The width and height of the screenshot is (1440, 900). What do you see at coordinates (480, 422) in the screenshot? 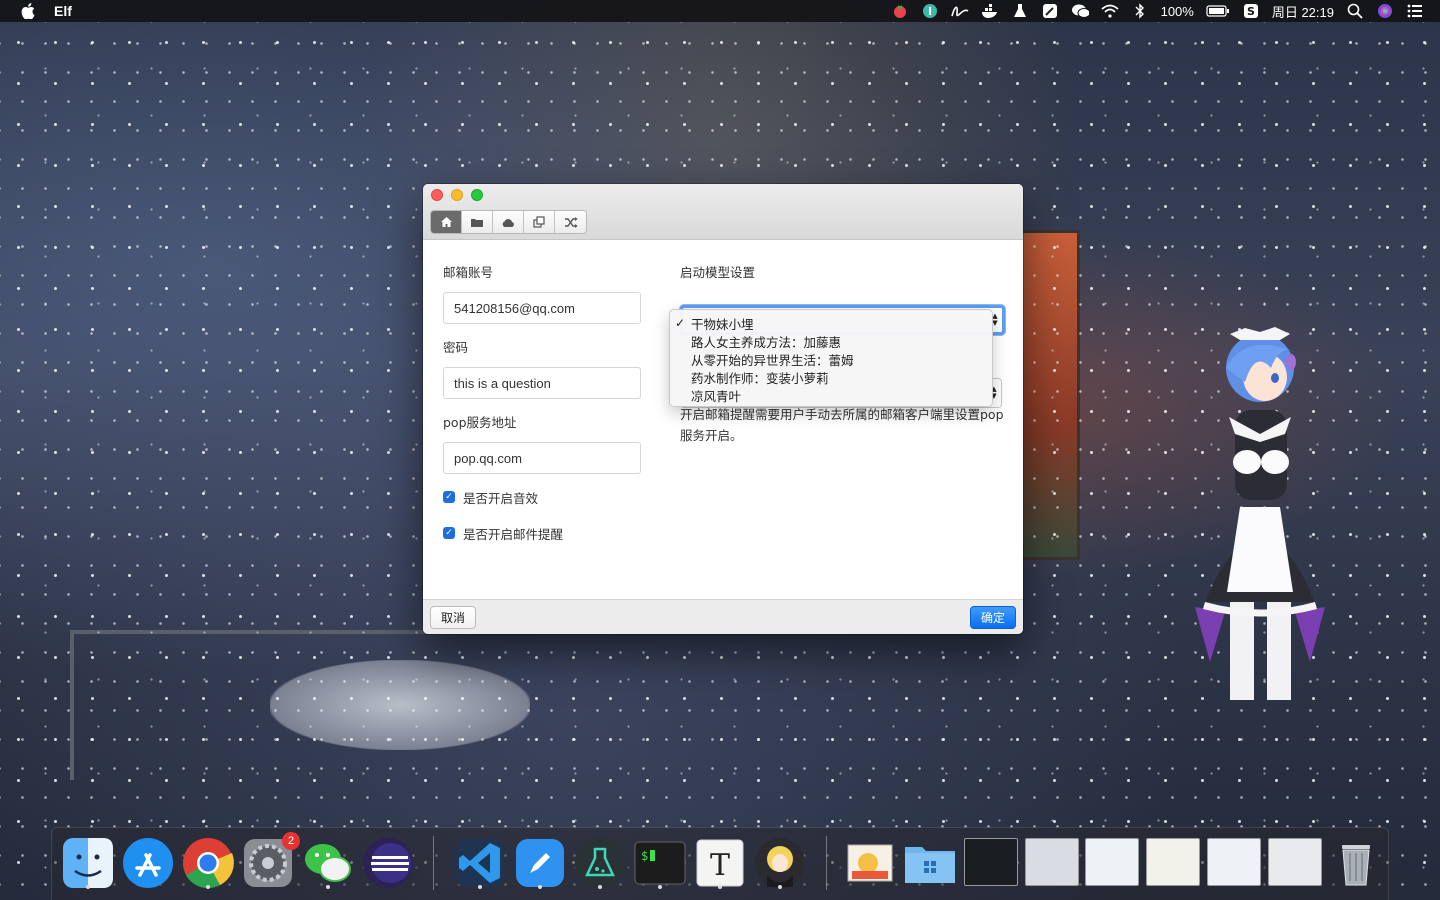
I see `pop-server-label: pop服务地址` at bounding box center [480, 422].